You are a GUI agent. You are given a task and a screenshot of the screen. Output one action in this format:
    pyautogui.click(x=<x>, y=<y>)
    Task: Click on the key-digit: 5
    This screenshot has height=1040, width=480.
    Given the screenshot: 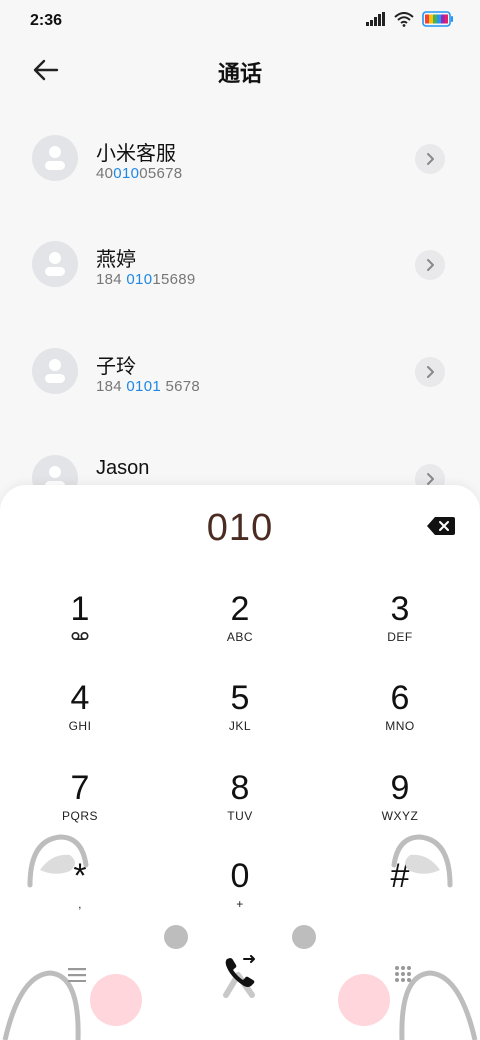 What is the action you would take?
    pyautogui.click(x=240, y=698)
    